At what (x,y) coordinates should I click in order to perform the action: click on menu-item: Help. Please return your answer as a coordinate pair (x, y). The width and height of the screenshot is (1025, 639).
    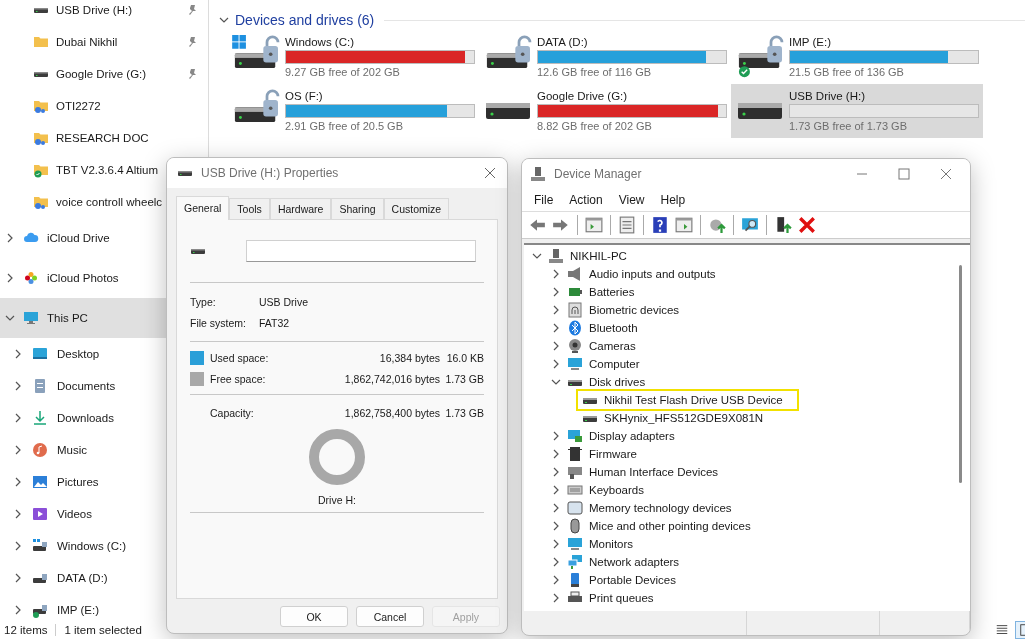
    Looking at the image, I should click on (673, 200).